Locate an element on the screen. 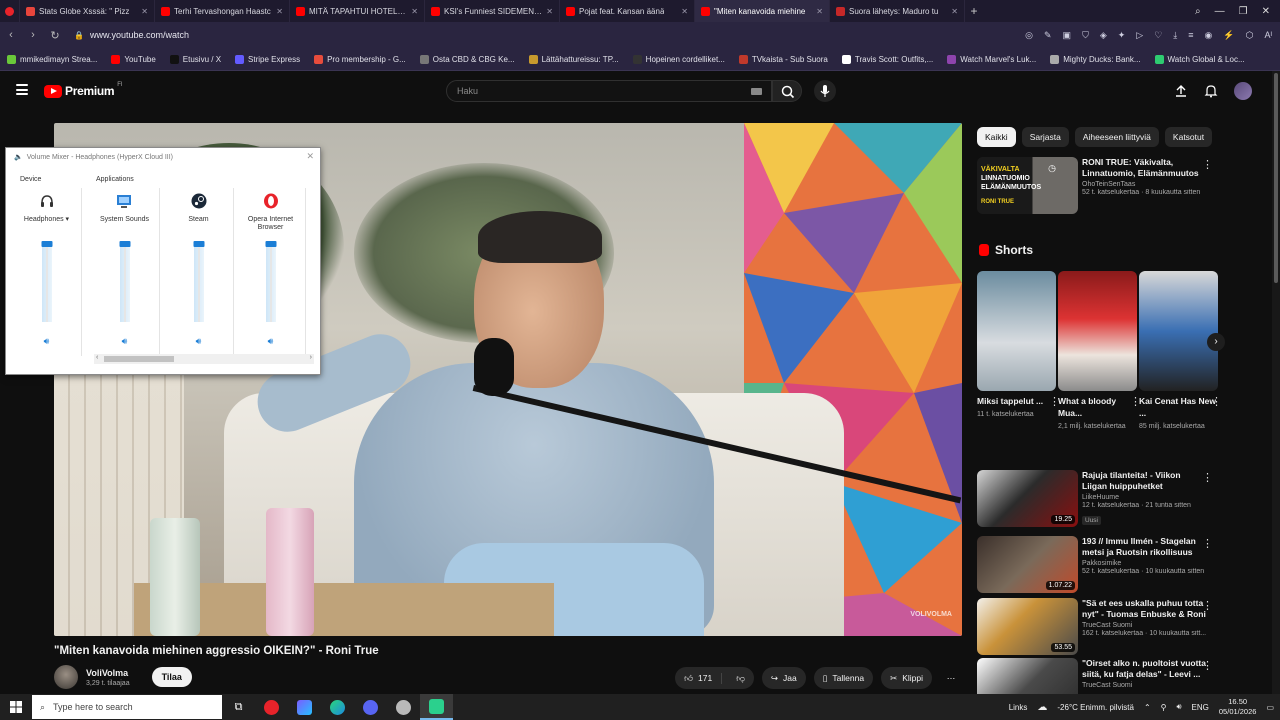  notifications-bell-icon is located at coordinates (1211, 91).